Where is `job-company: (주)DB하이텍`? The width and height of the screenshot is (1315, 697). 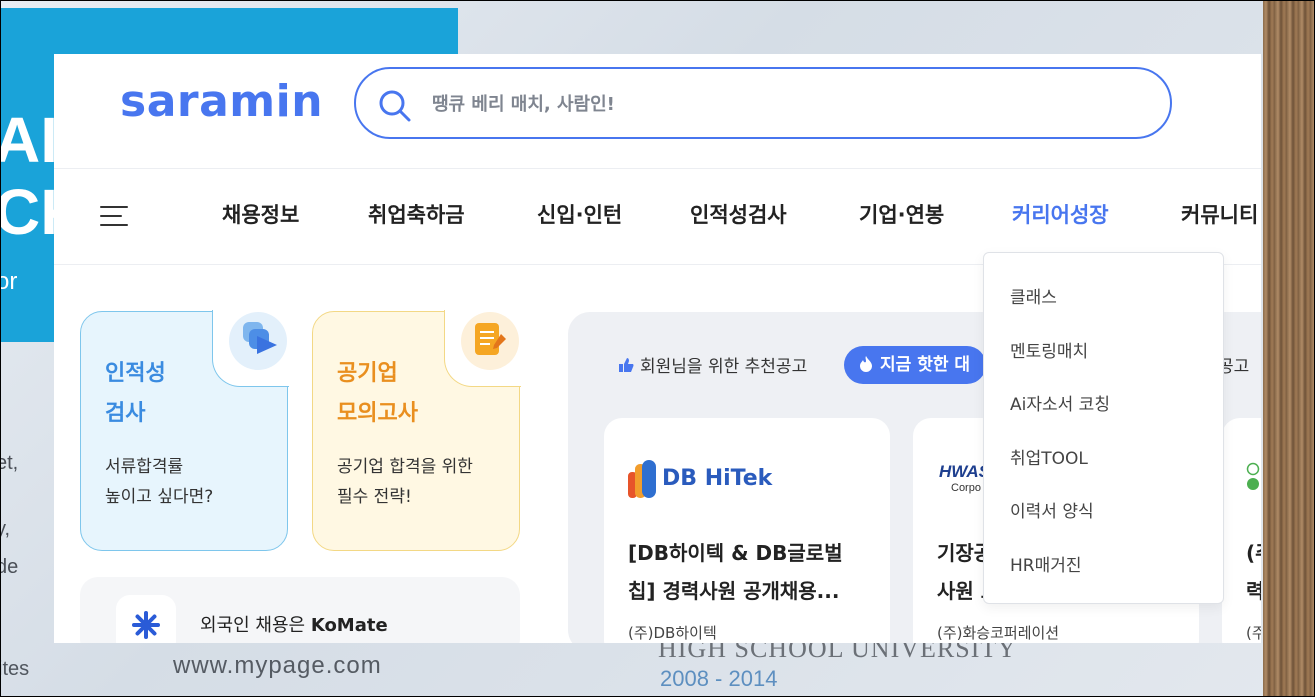 job-company: (주)DB하이텍 is located at coordinates (672, 633).